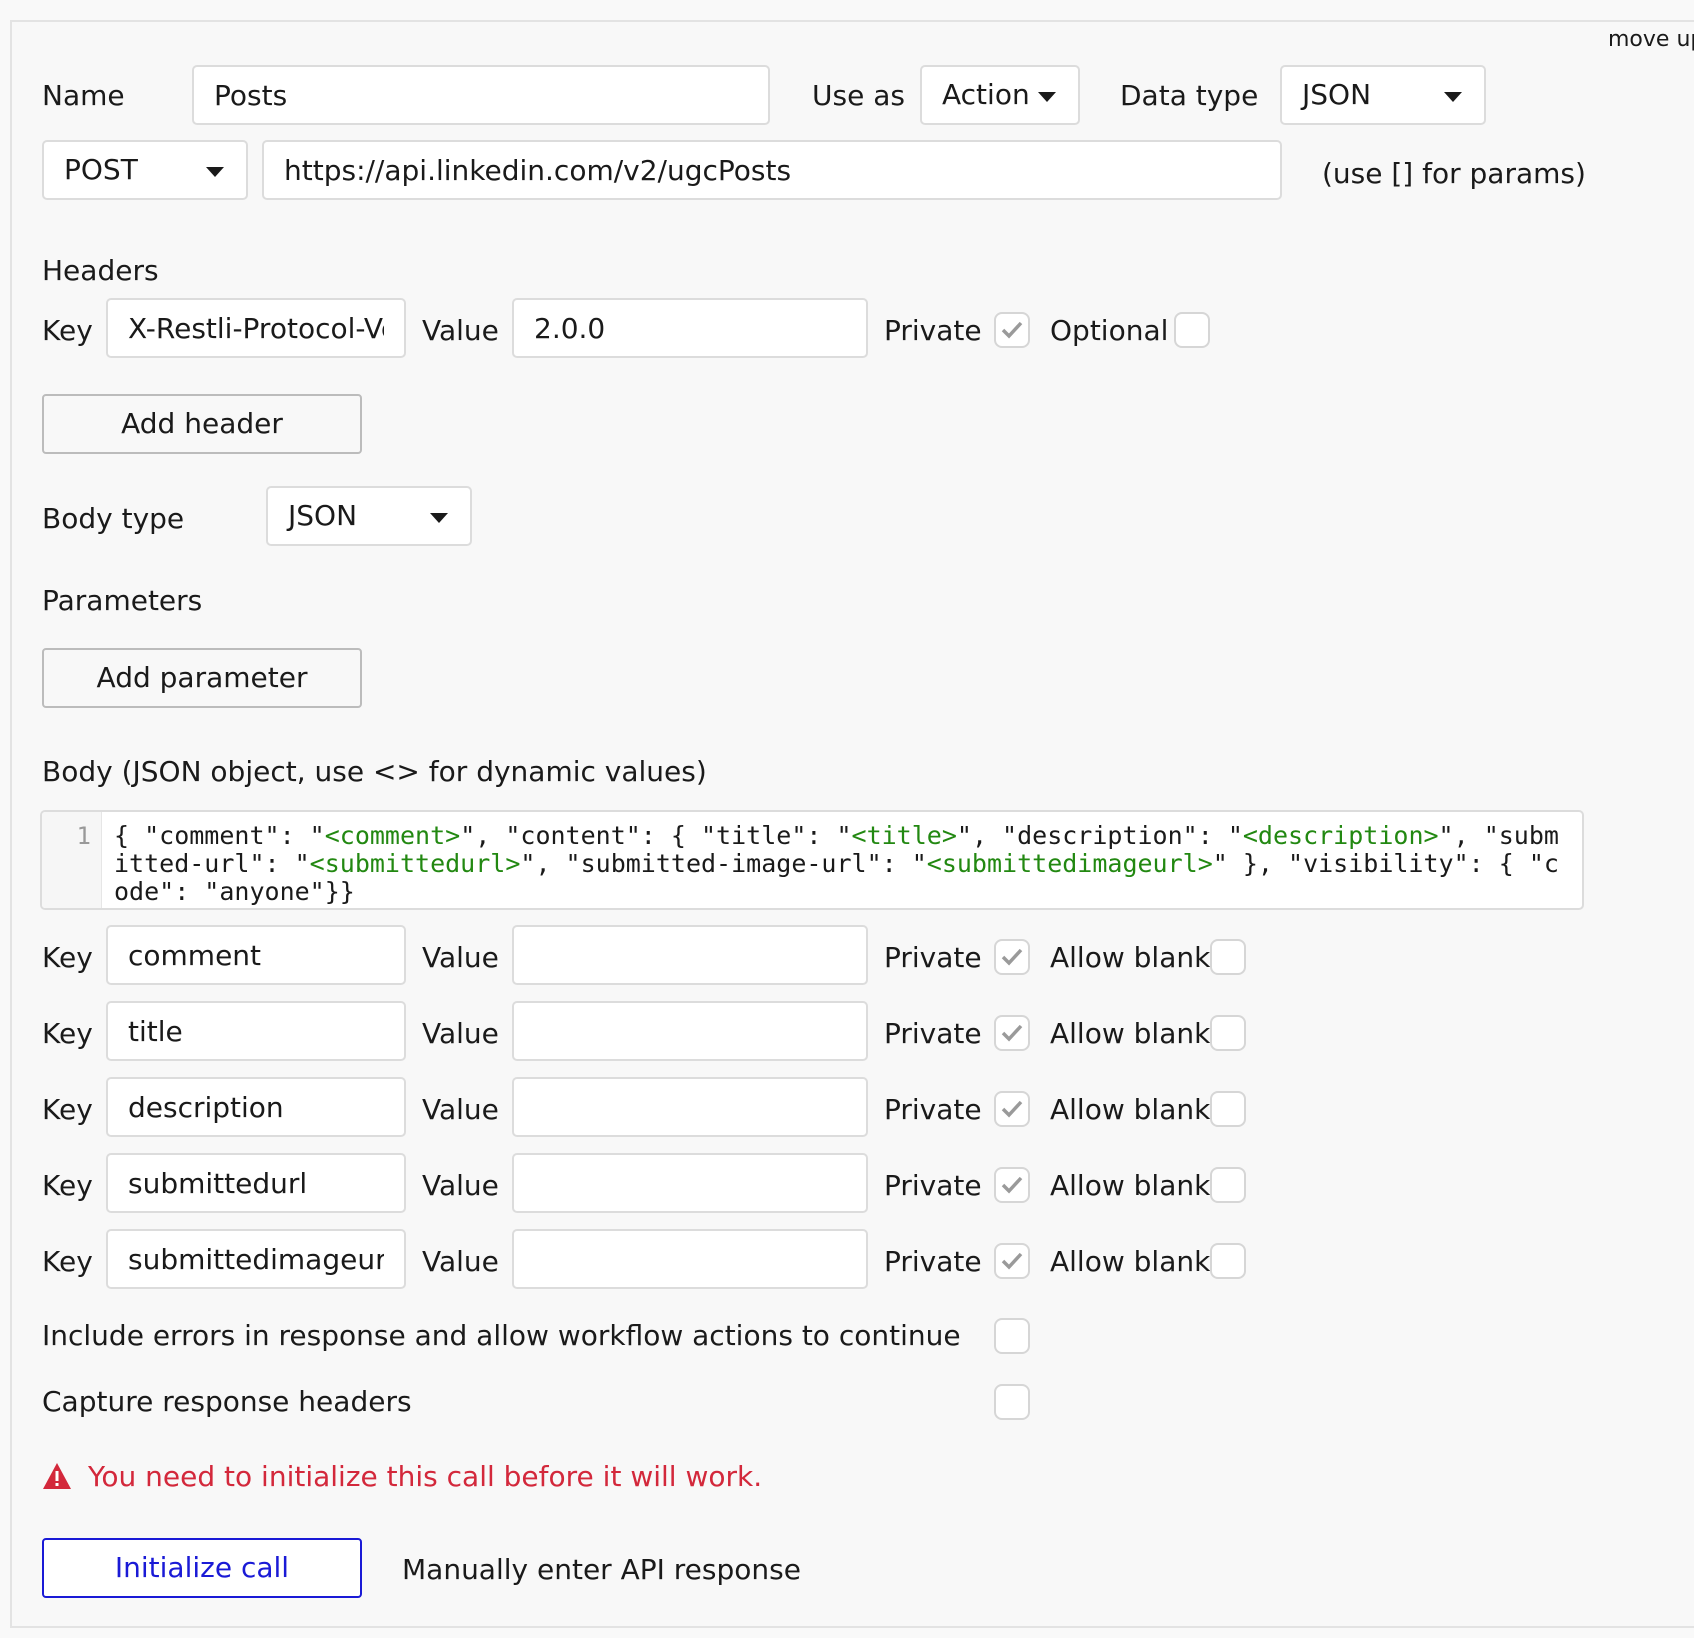 This screenshot has height=1638, width=1694. Describe the element at coordinates (656, 835) in the screenshot. I see `code-token: ", "content": { "title": "` at that location.